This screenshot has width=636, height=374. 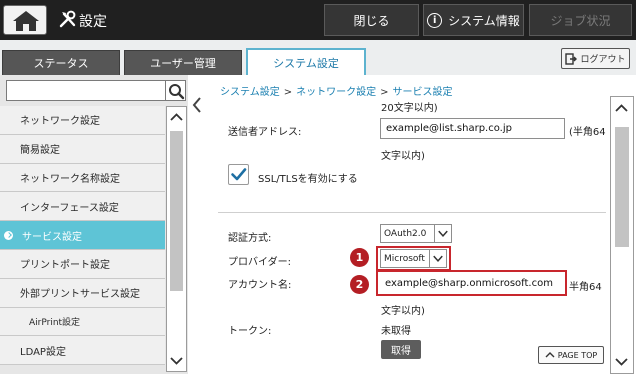 I want to click on account-name-hint-cont: 文字以内), so click(x=403, y=311).